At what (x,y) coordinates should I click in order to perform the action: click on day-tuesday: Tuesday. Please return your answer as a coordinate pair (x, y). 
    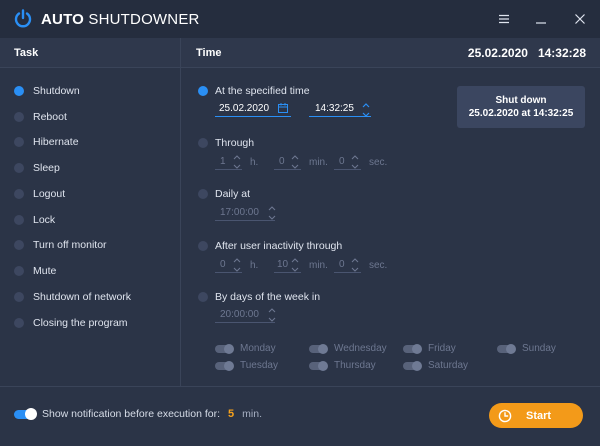
    Looking at the image, I should click on (246, 365).